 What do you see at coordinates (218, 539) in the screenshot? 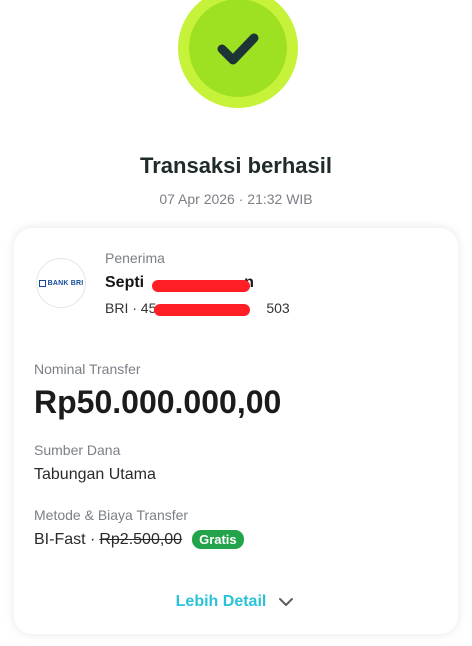
I see `free-badge: Gratis` at bounding box center [218, 539].